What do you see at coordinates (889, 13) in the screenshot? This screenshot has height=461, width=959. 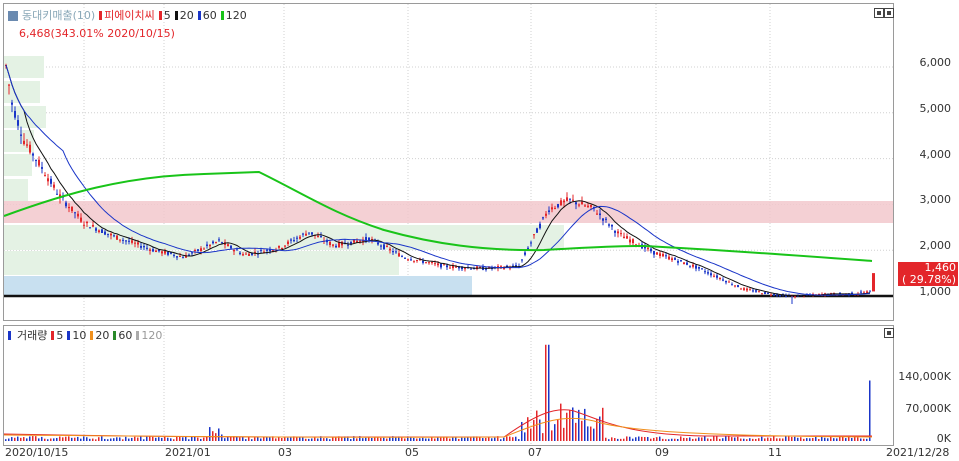 I see `price-pane-maximize-button` at bounding box center [889, 13].